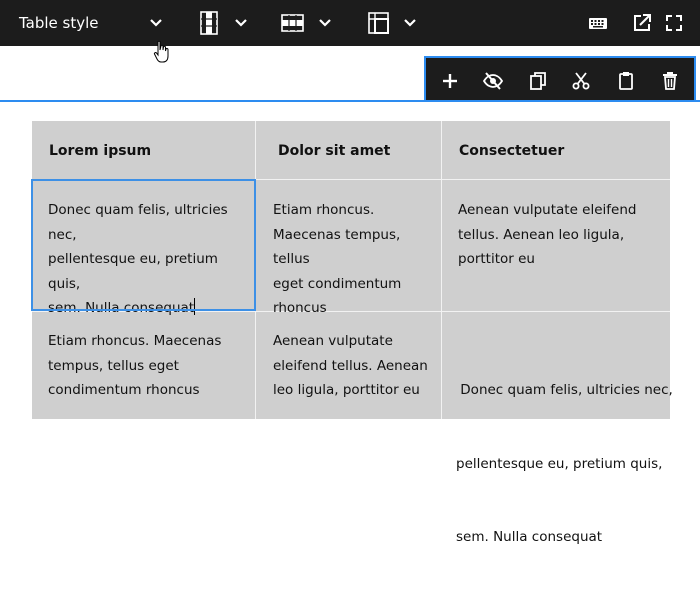 This screenshot has height=599, width=700. What do you see at coordinates (350, 365) in the screenshot?
I see `cell-line: eleifend tellus. Aenean` at bounding box center [350, 365].